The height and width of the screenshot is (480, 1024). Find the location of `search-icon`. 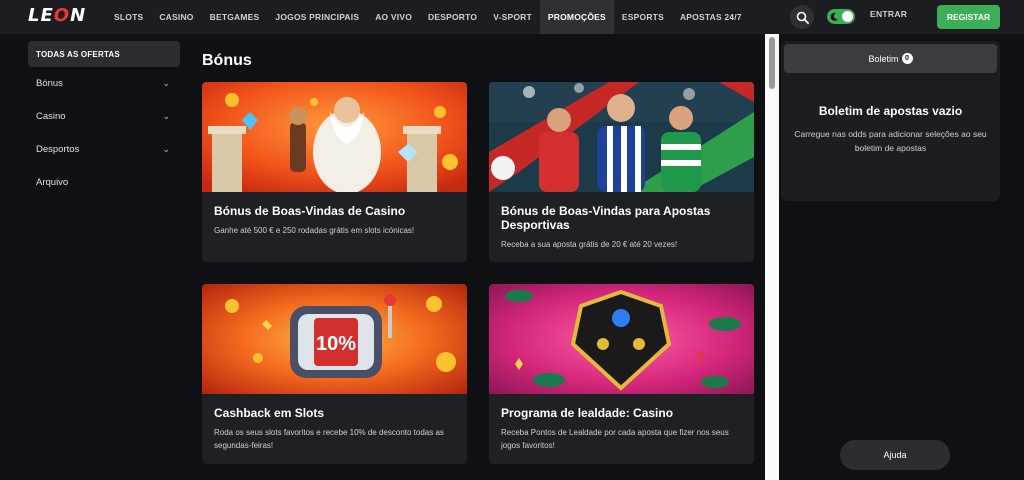

search-icon is located at coordinates (802, 17).